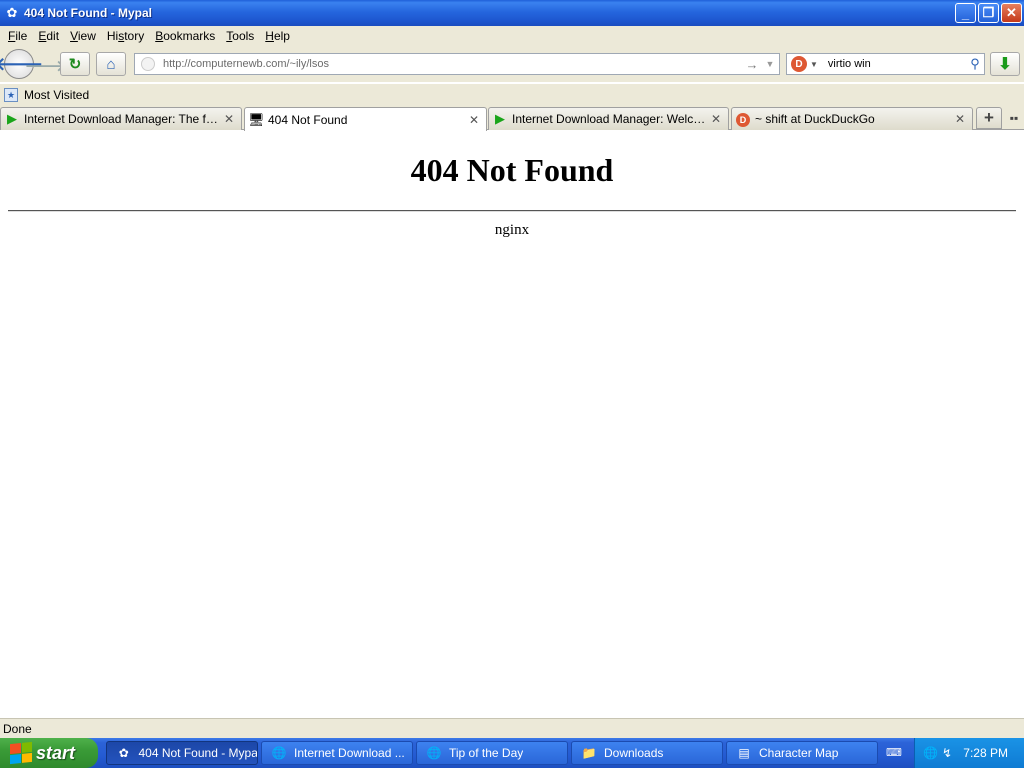 The height and width of the screenshot is (768, 1024). What do you see at coordinates (799, 753) in the screenshot?
I see `task-label: Character Map` at bounding box center [799, 753].